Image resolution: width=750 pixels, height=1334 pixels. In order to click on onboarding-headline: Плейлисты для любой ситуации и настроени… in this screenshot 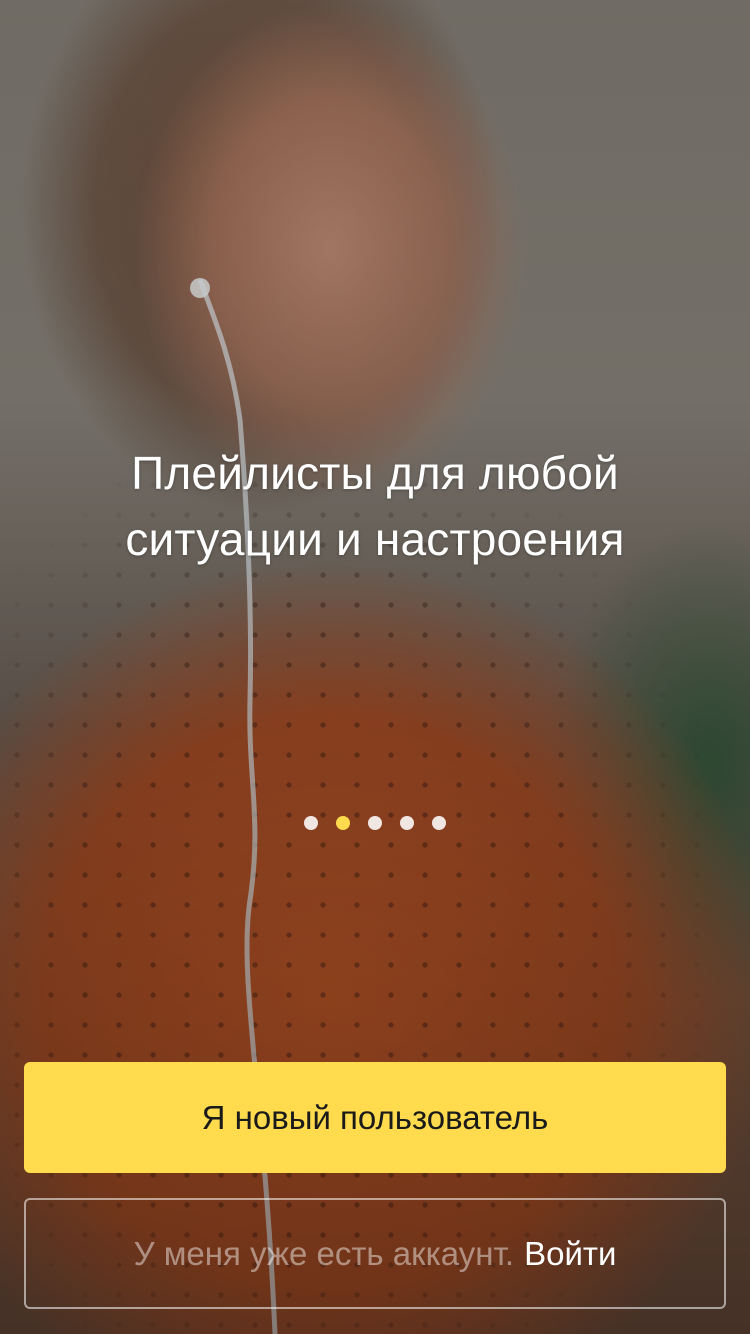, I will do `click(375, 506)`.